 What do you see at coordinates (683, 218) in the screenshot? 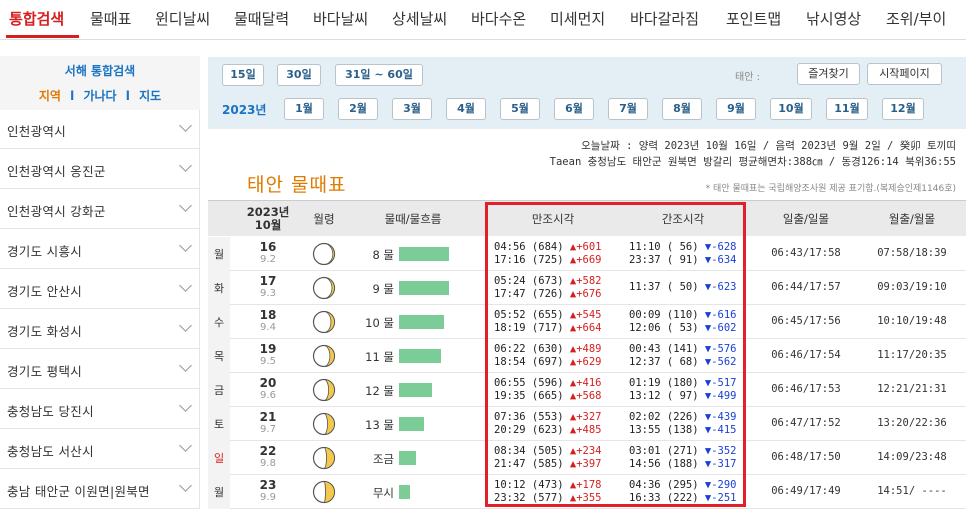
I see `header-low-tide: 간조시각` at bounding box center [683, 218].